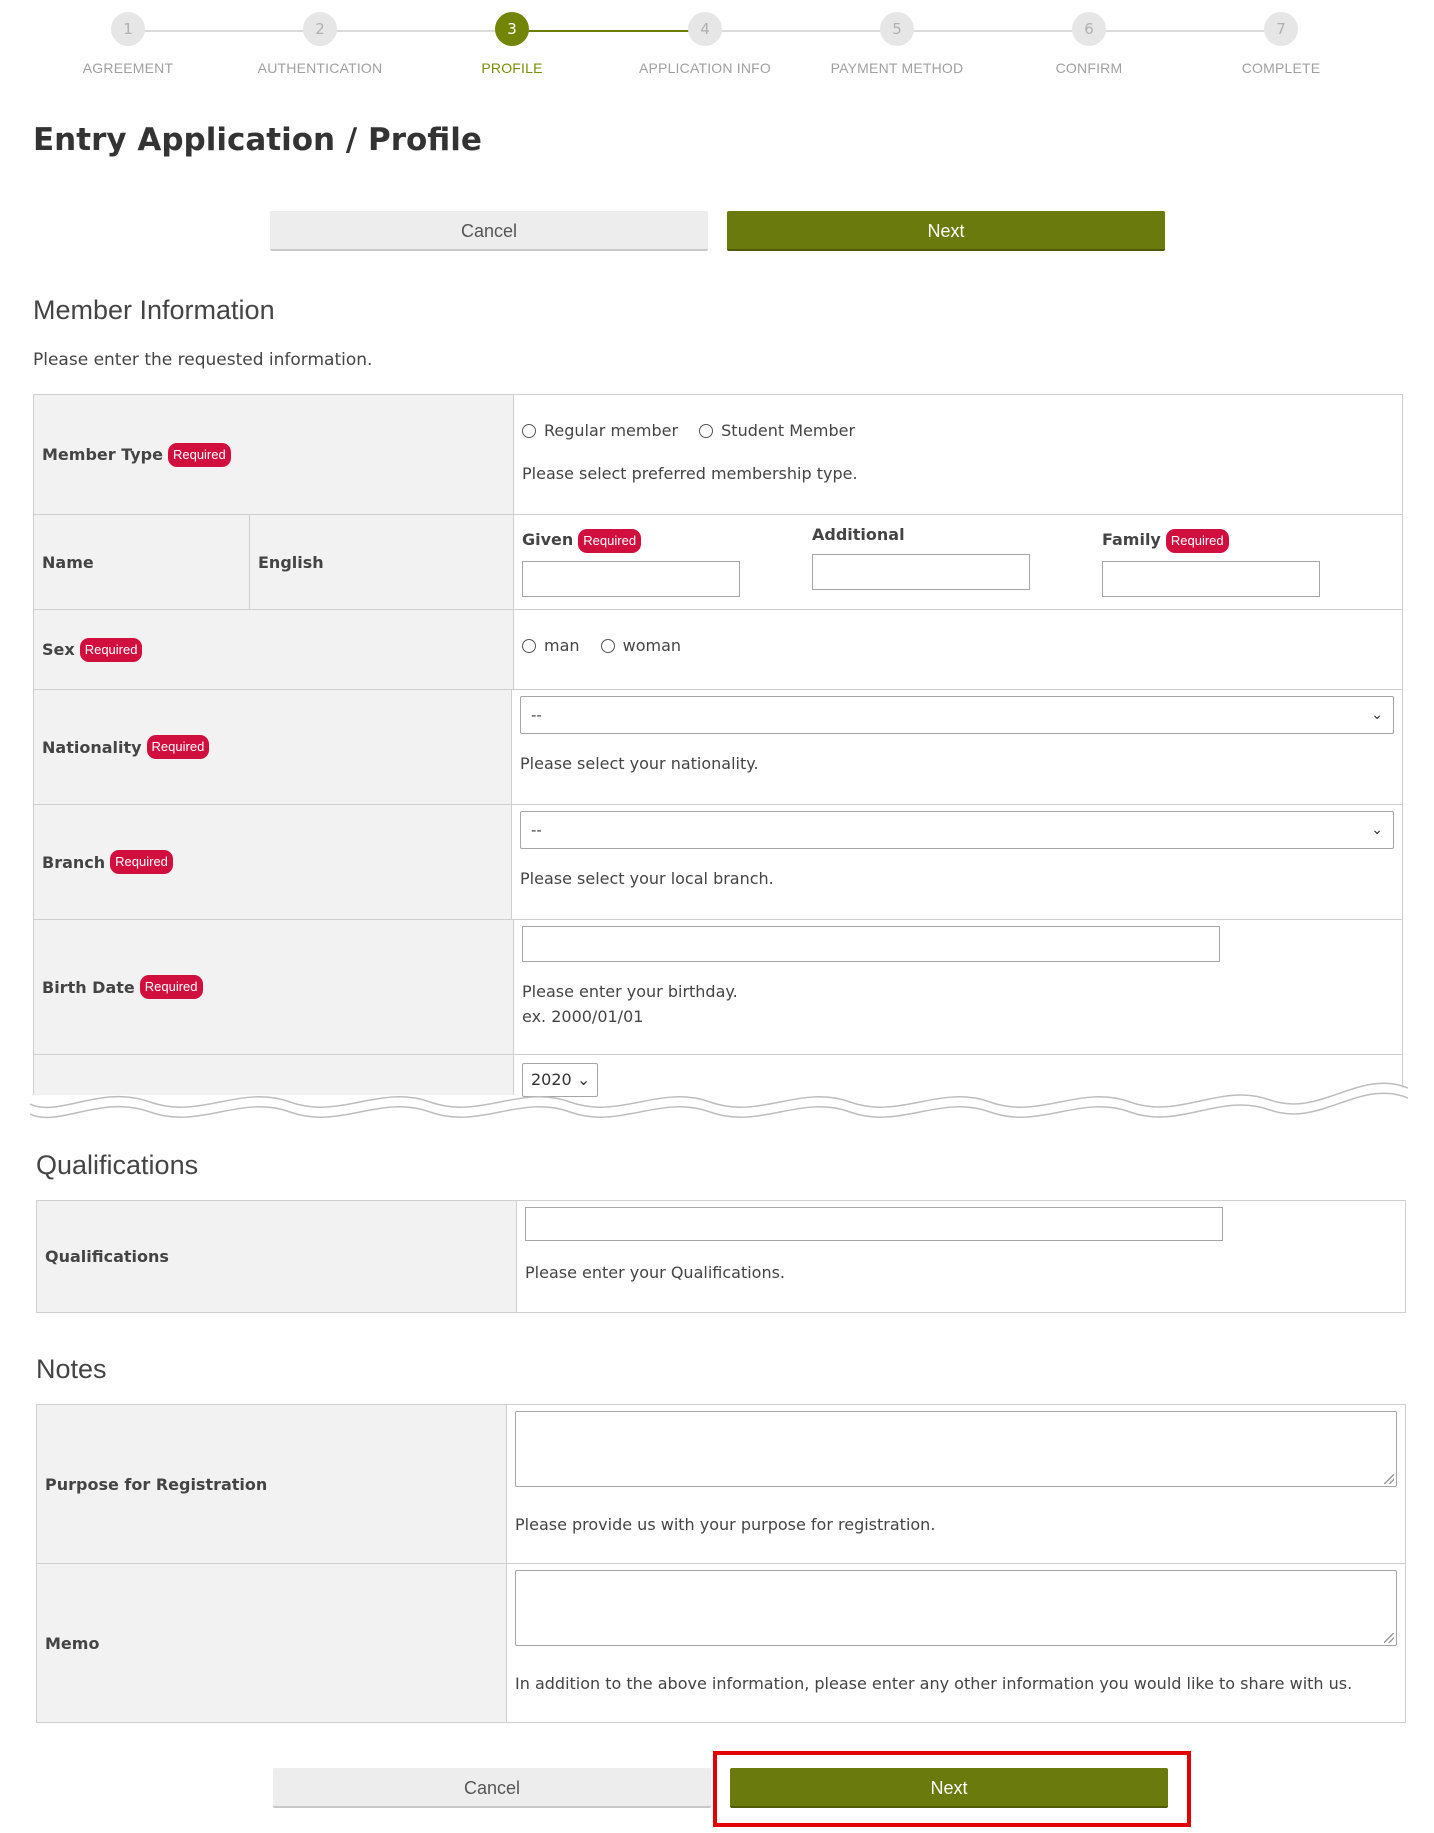 This screenshot has width=1434, height=1833. I want to click on memo-textarea, so click(956, 1608).